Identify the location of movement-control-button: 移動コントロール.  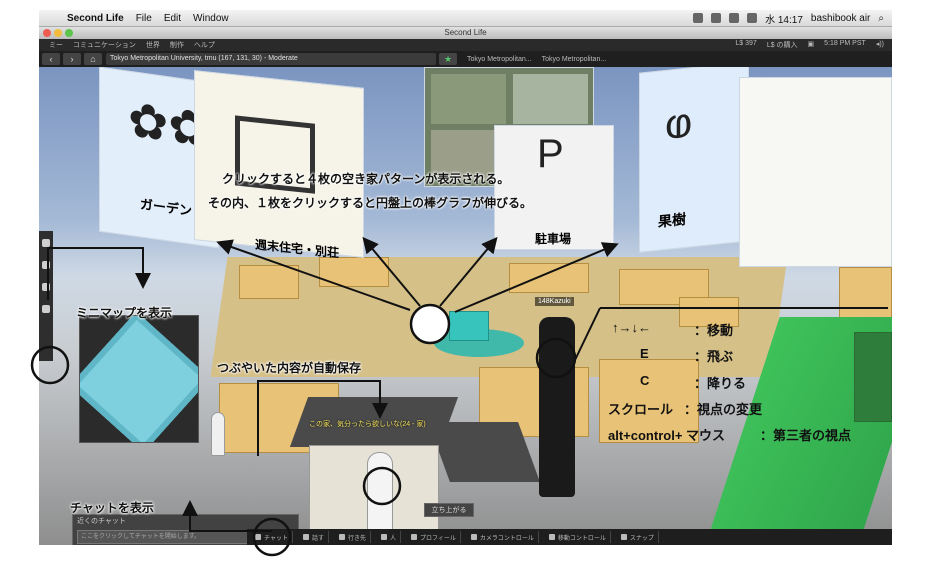
(578, 537).